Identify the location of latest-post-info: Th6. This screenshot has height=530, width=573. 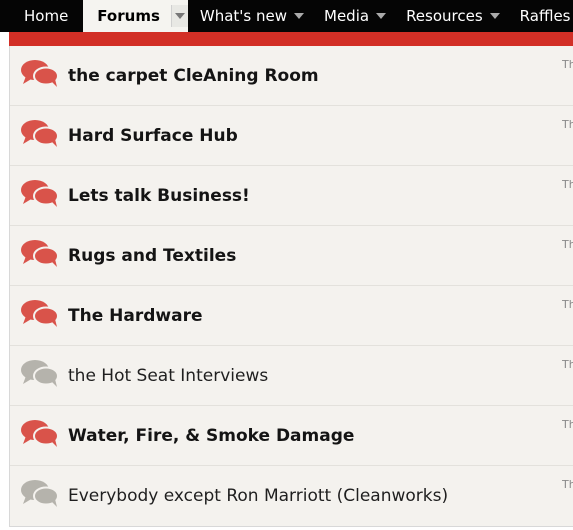
(567, 433).